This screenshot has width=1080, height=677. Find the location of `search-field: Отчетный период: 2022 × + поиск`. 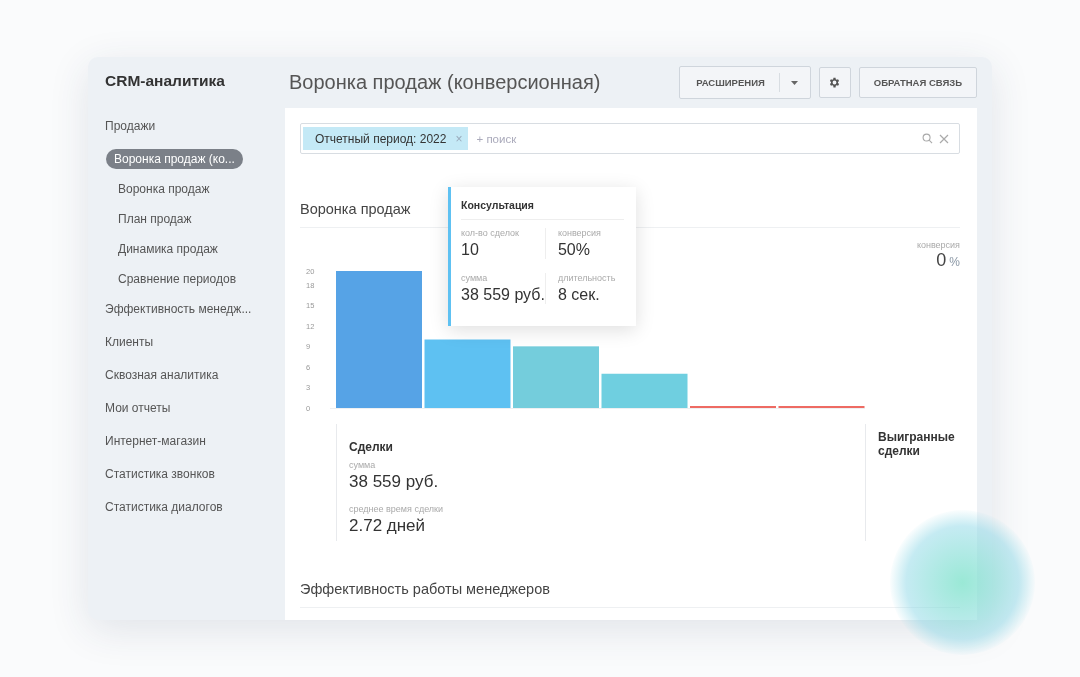

search-field: Отчетный период: 2022 × + поиск is located at coordinates (630, 138).